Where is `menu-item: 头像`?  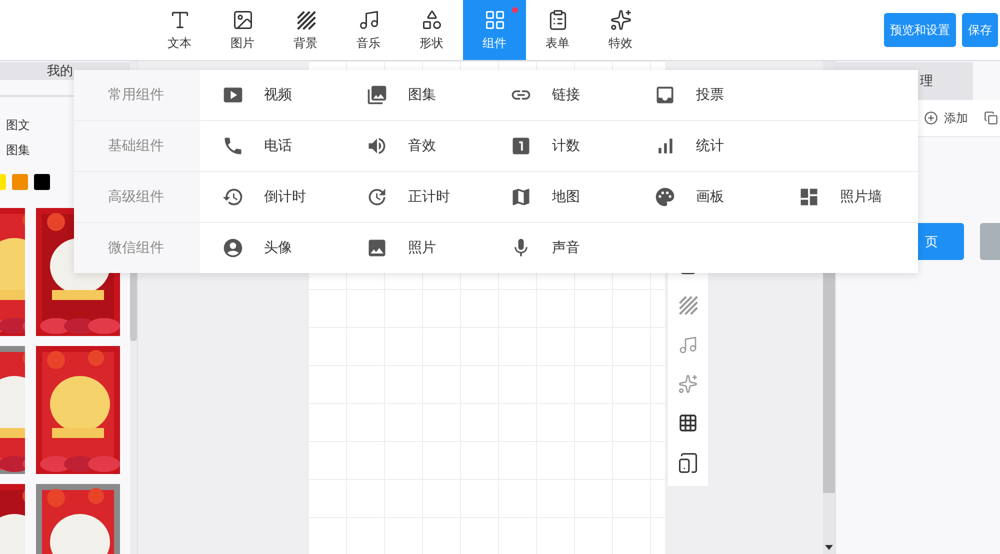
menu-item: 头像 is located at coordinates (278, 248).